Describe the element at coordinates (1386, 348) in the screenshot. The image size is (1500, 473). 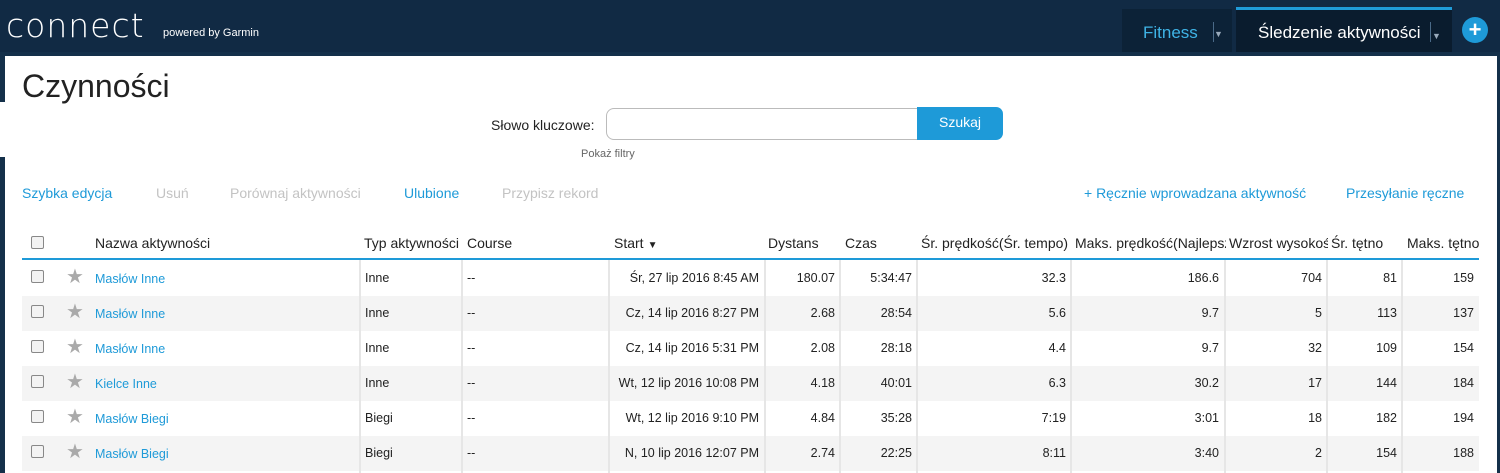
I see `cell-avg-hr: 109` at that location.